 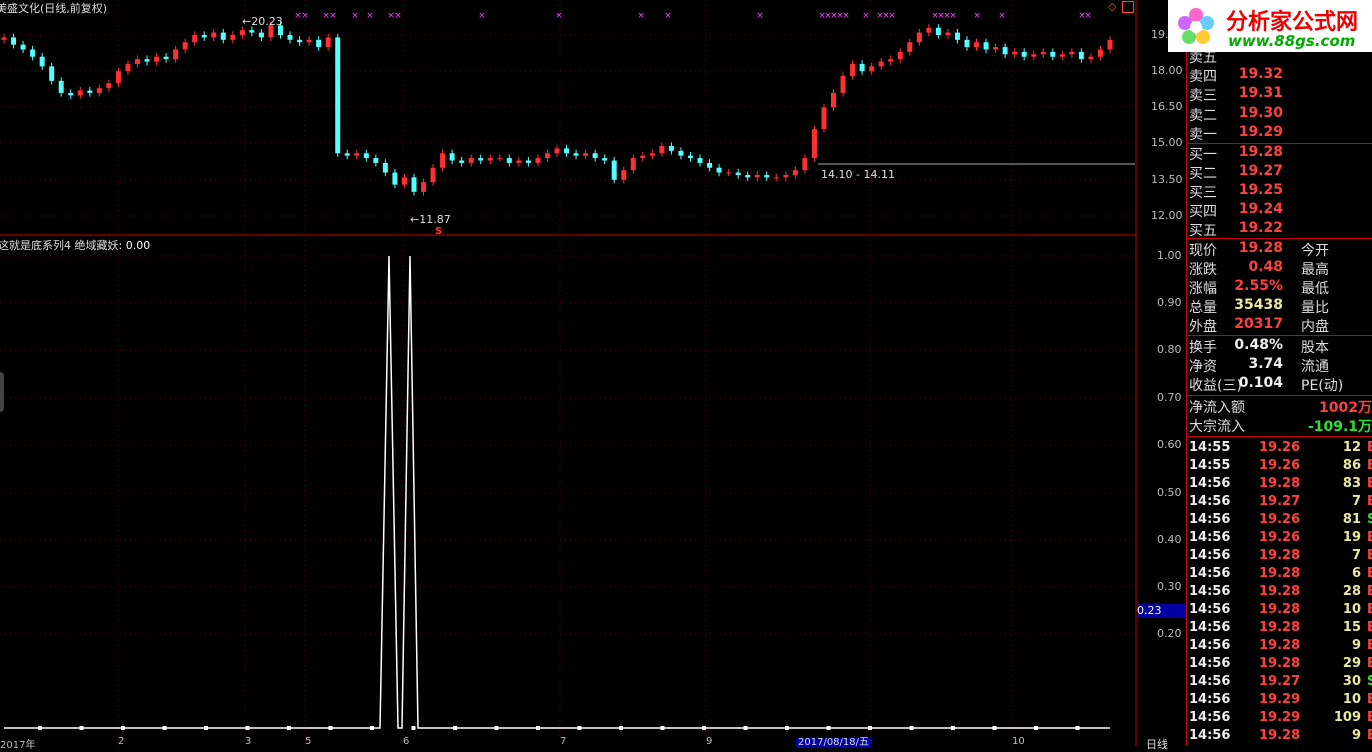 I want to click on tick-price: 19.27, so click(x=1280, y=681).